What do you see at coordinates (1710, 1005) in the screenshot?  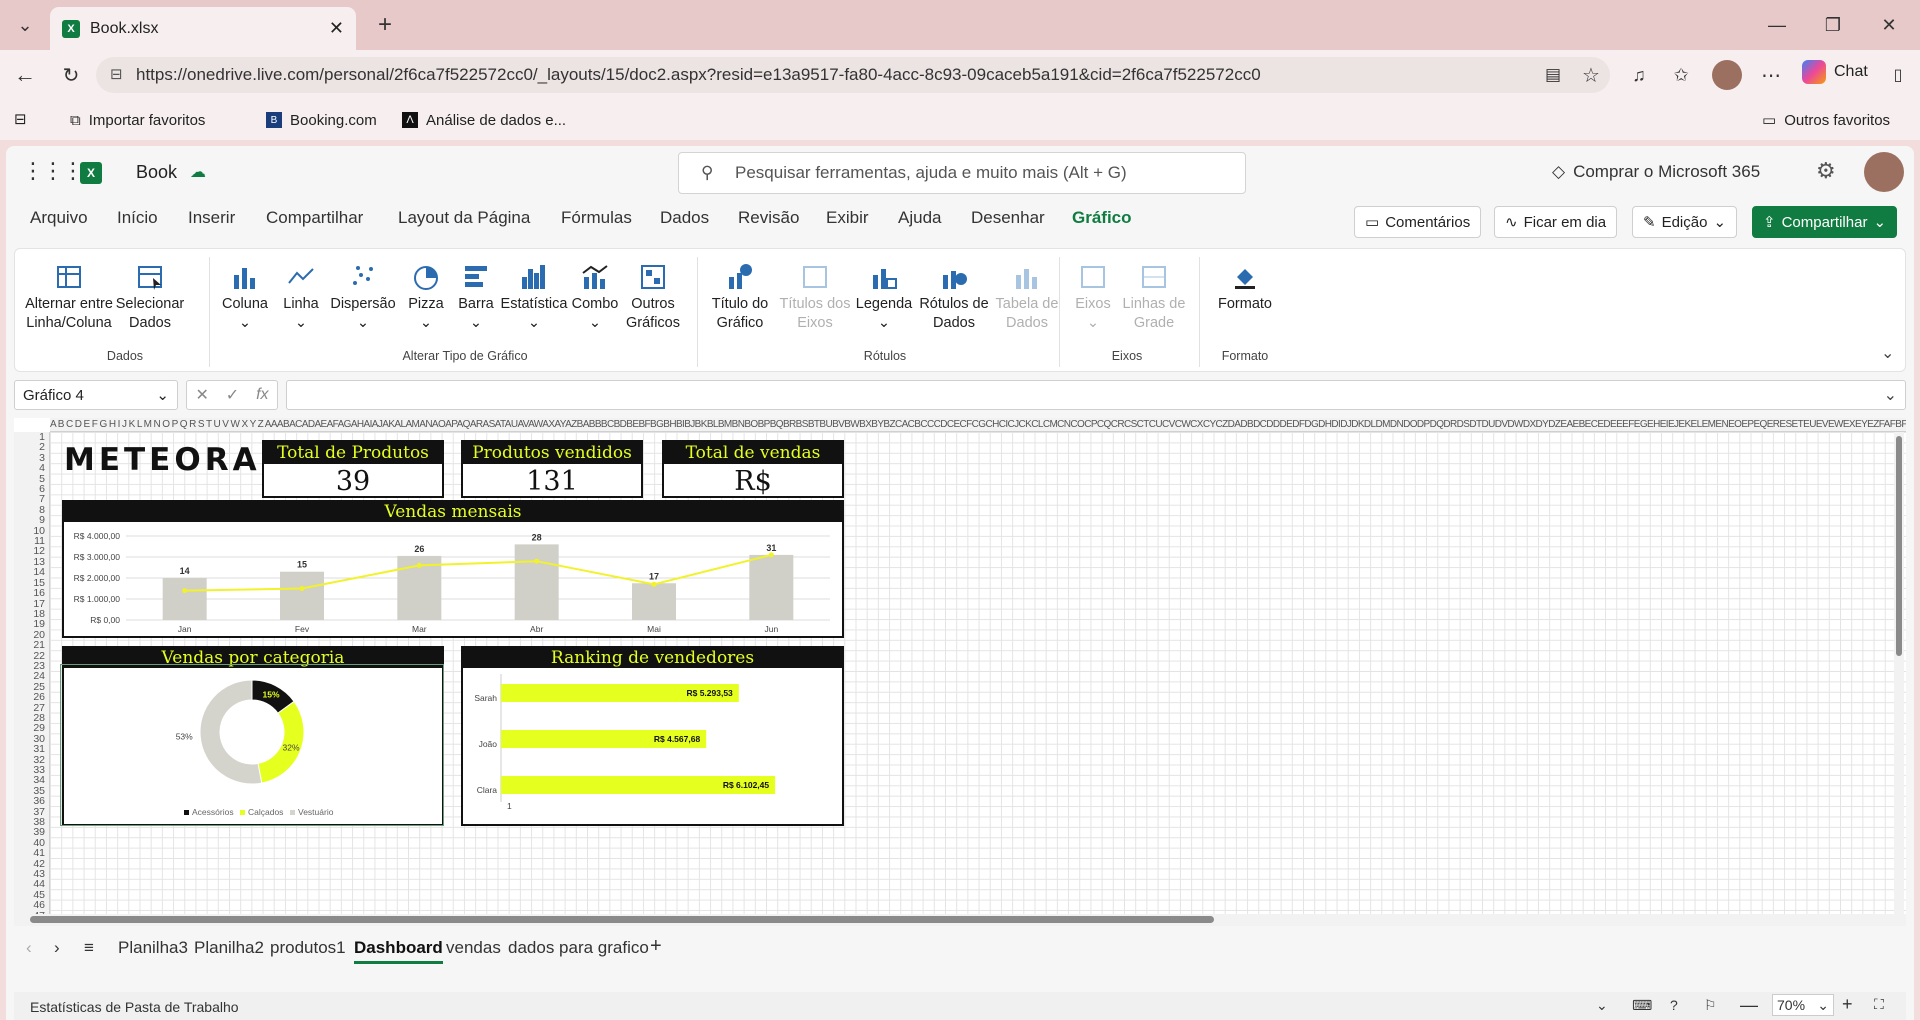 I see `feedback-icon: ⚐` at bounding box center [1710, 1005].